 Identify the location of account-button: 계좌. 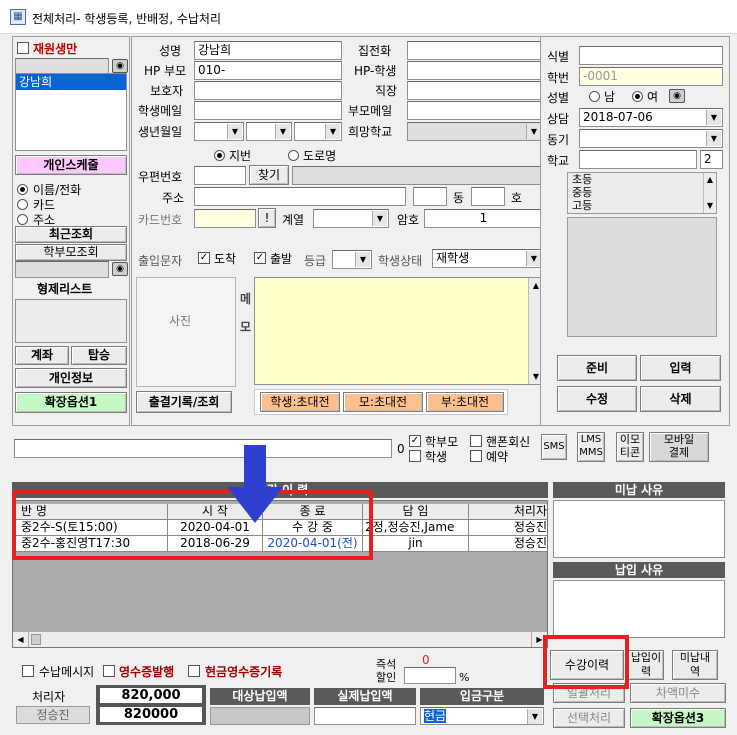
(42, 355).